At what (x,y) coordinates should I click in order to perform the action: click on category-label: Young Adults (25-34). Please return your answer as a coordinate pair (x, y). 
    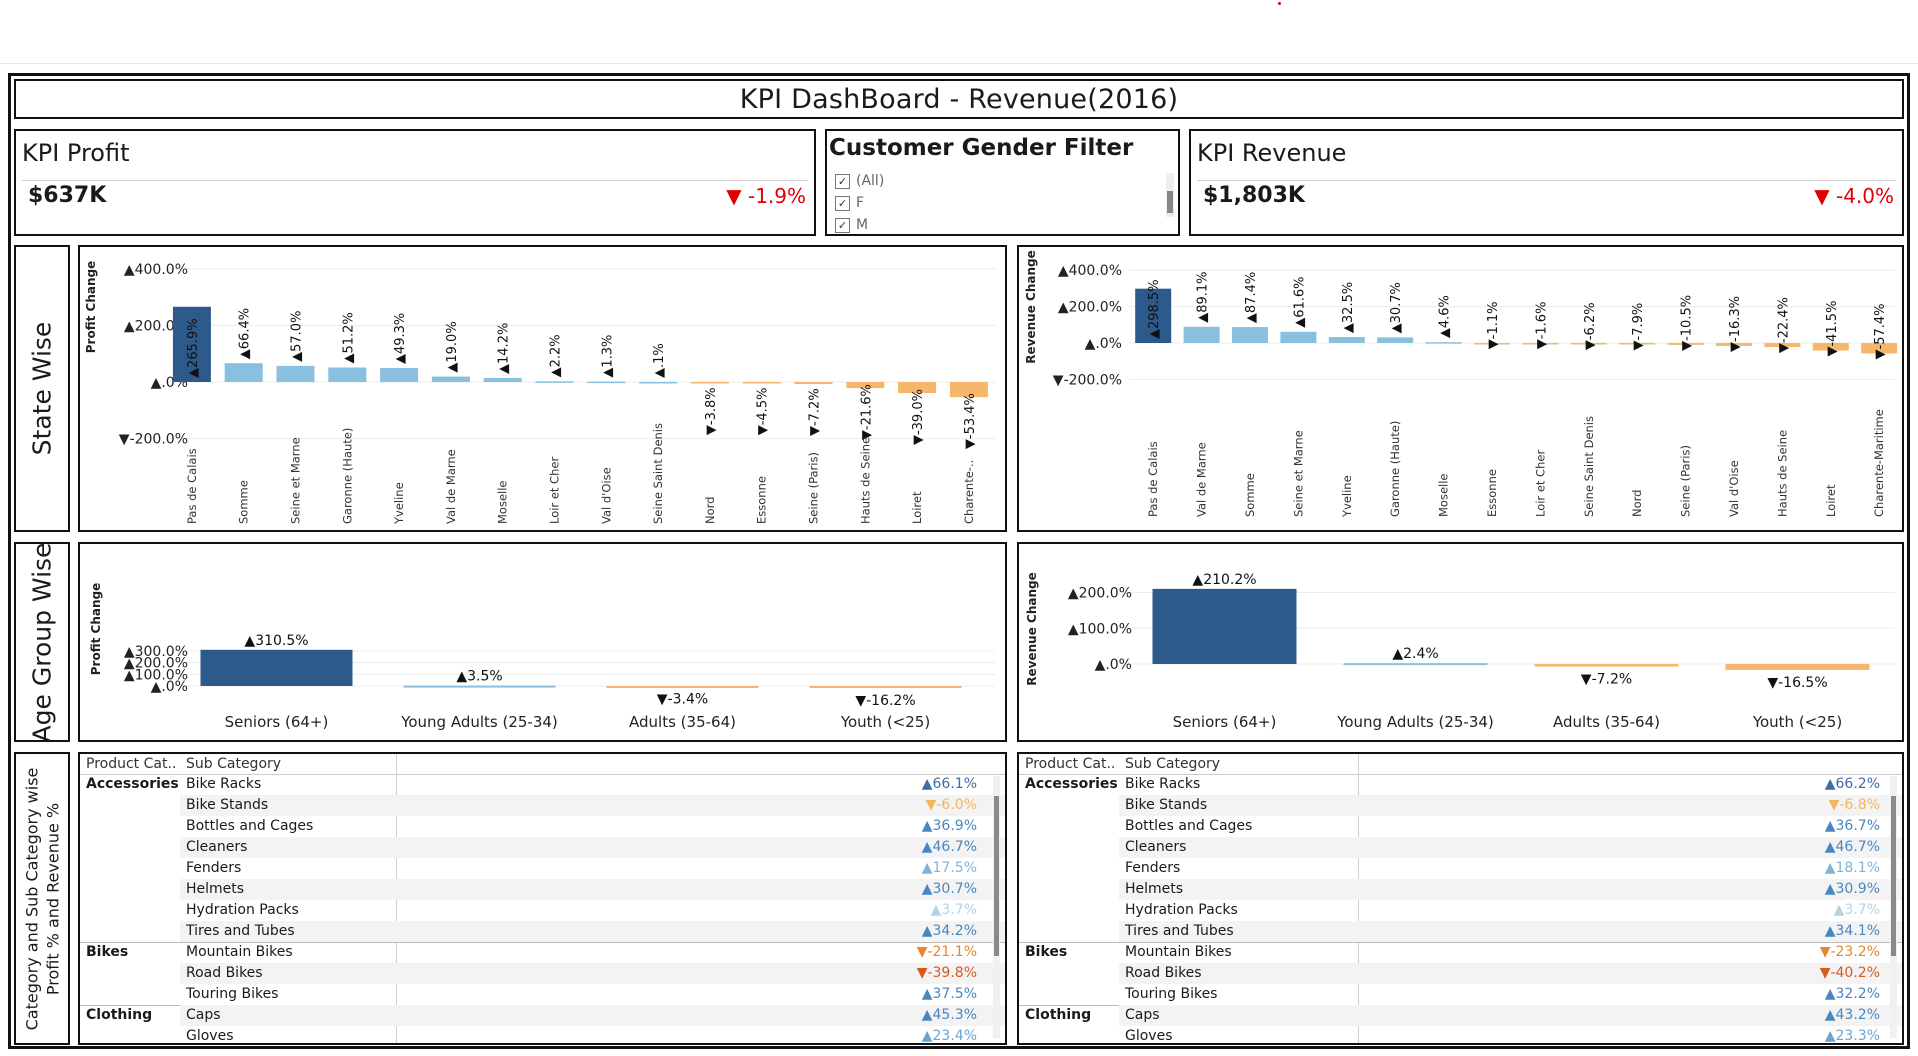
    Looking at the image, I should click on (479, 722).